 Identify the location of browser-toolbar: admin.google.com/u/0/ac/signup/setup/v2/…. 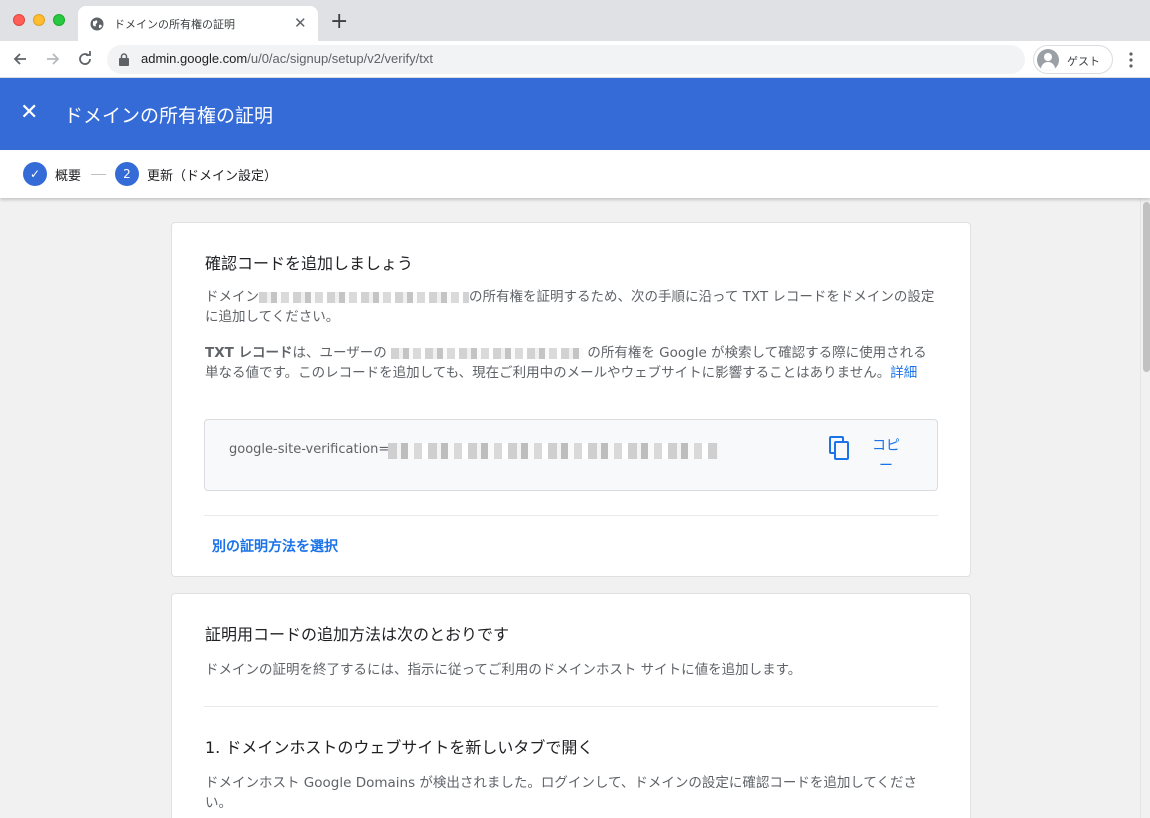
(575, 59).